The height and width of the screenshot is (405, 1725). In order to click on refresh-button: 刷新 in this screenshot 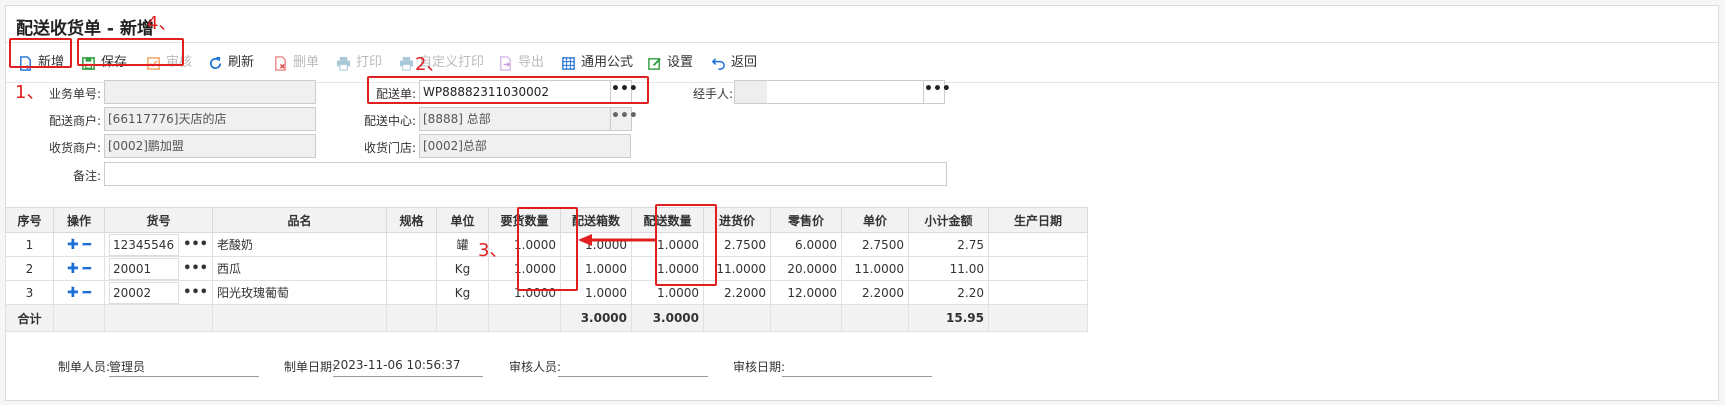, I will do `click(231, 63)`.